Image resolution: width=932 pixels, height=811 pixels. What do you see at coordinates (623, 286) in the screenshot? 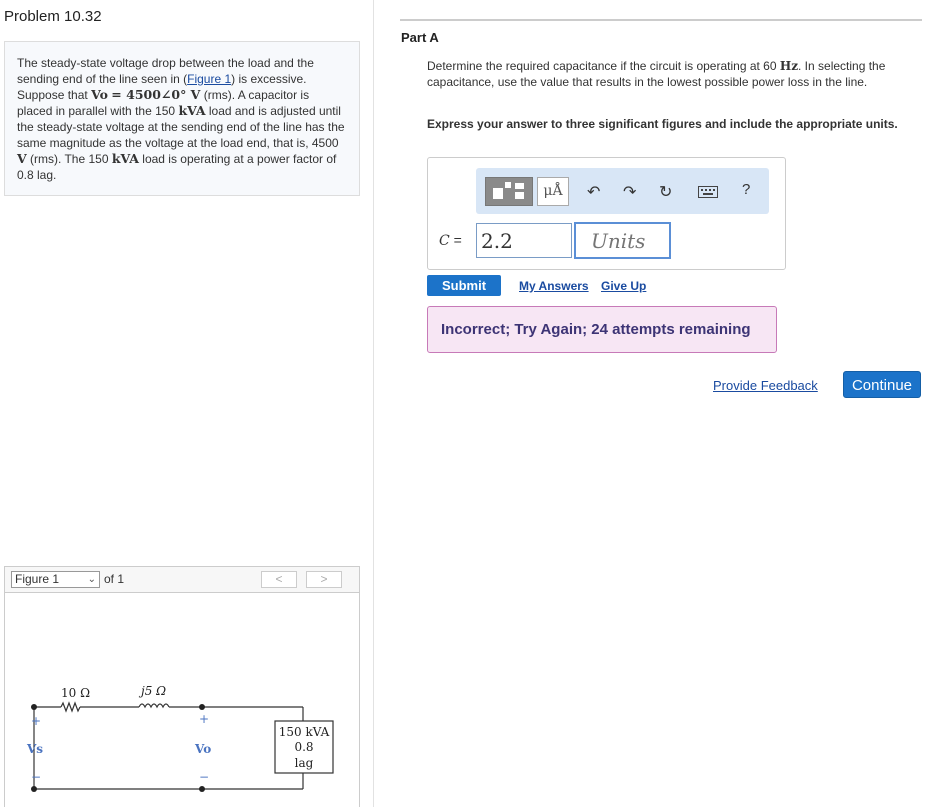
I see `give-up-link: Give Up` at bounding box center [623, 286].